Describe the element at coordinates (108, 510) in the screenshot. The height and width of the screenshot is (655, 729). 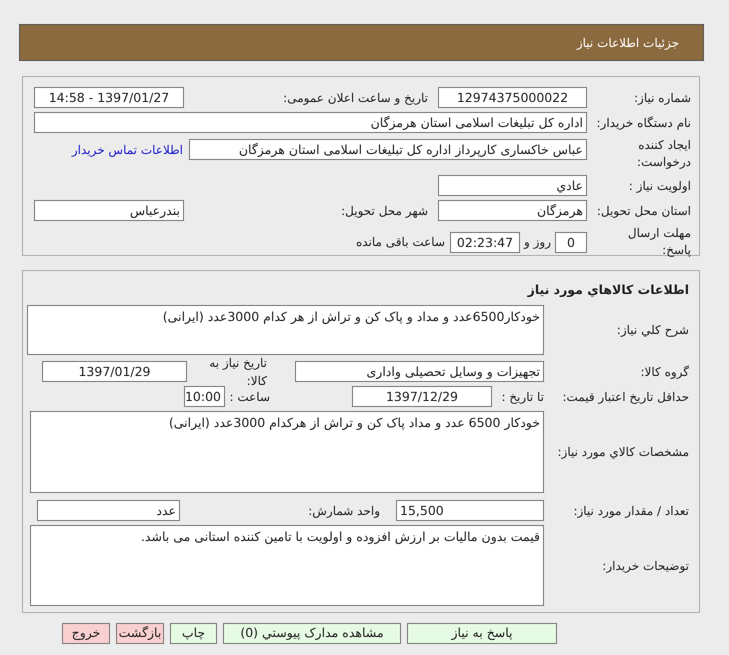
I see `read-only-field: عدد` at that location.